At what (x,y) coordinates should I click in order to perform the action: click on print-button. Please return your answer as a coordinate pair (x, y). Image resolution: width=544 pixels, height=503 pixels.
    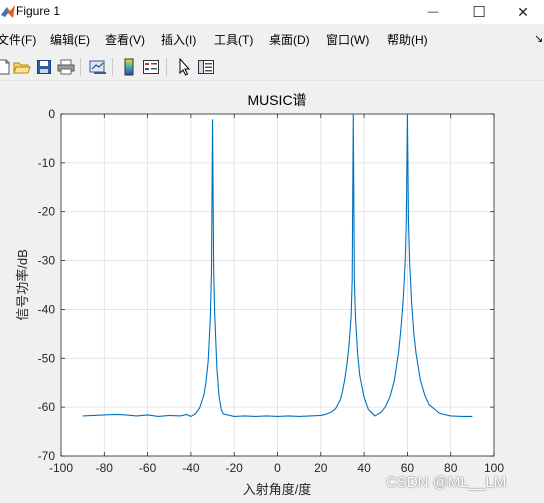
    Looking at the image, I should click on (66, 67).